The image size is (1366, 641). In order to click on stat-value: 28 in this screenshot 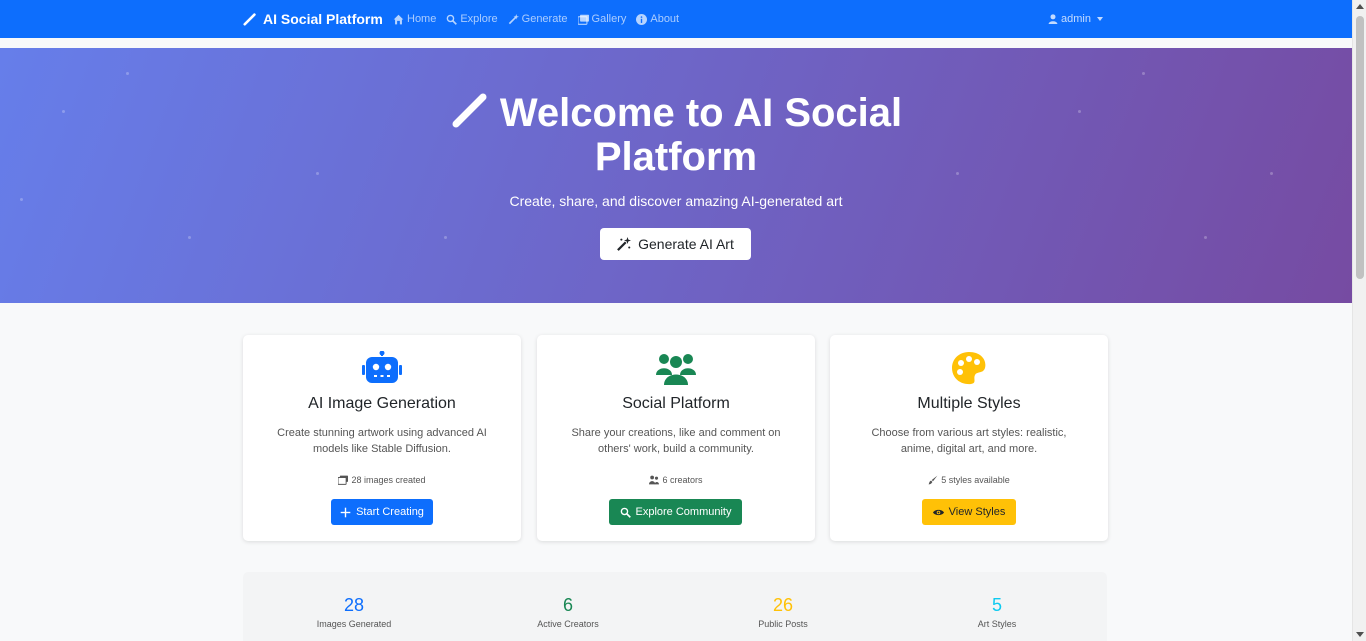, I will do `click(354, 605)`.